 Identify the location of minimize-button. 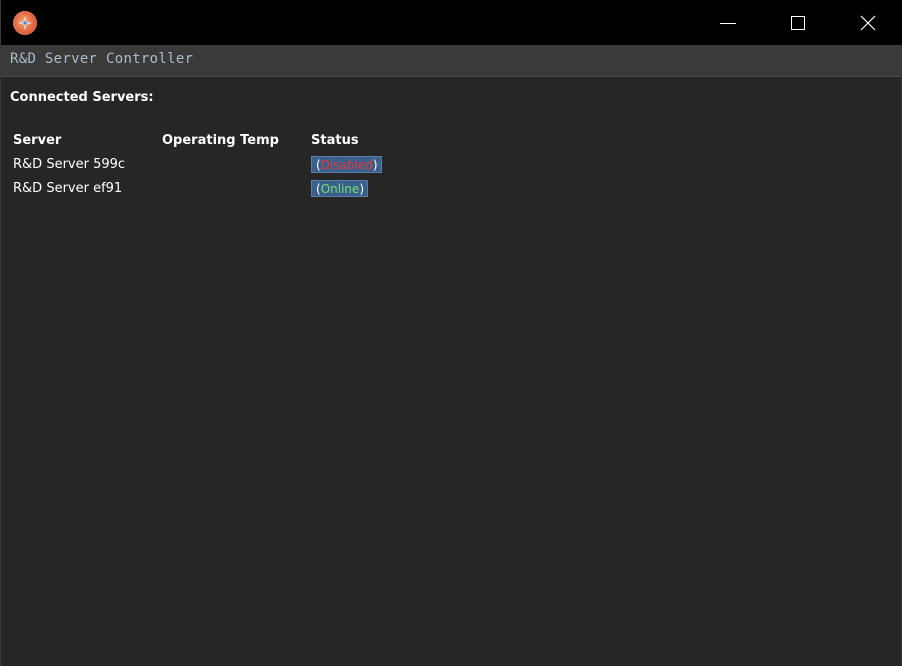
(728, 22).